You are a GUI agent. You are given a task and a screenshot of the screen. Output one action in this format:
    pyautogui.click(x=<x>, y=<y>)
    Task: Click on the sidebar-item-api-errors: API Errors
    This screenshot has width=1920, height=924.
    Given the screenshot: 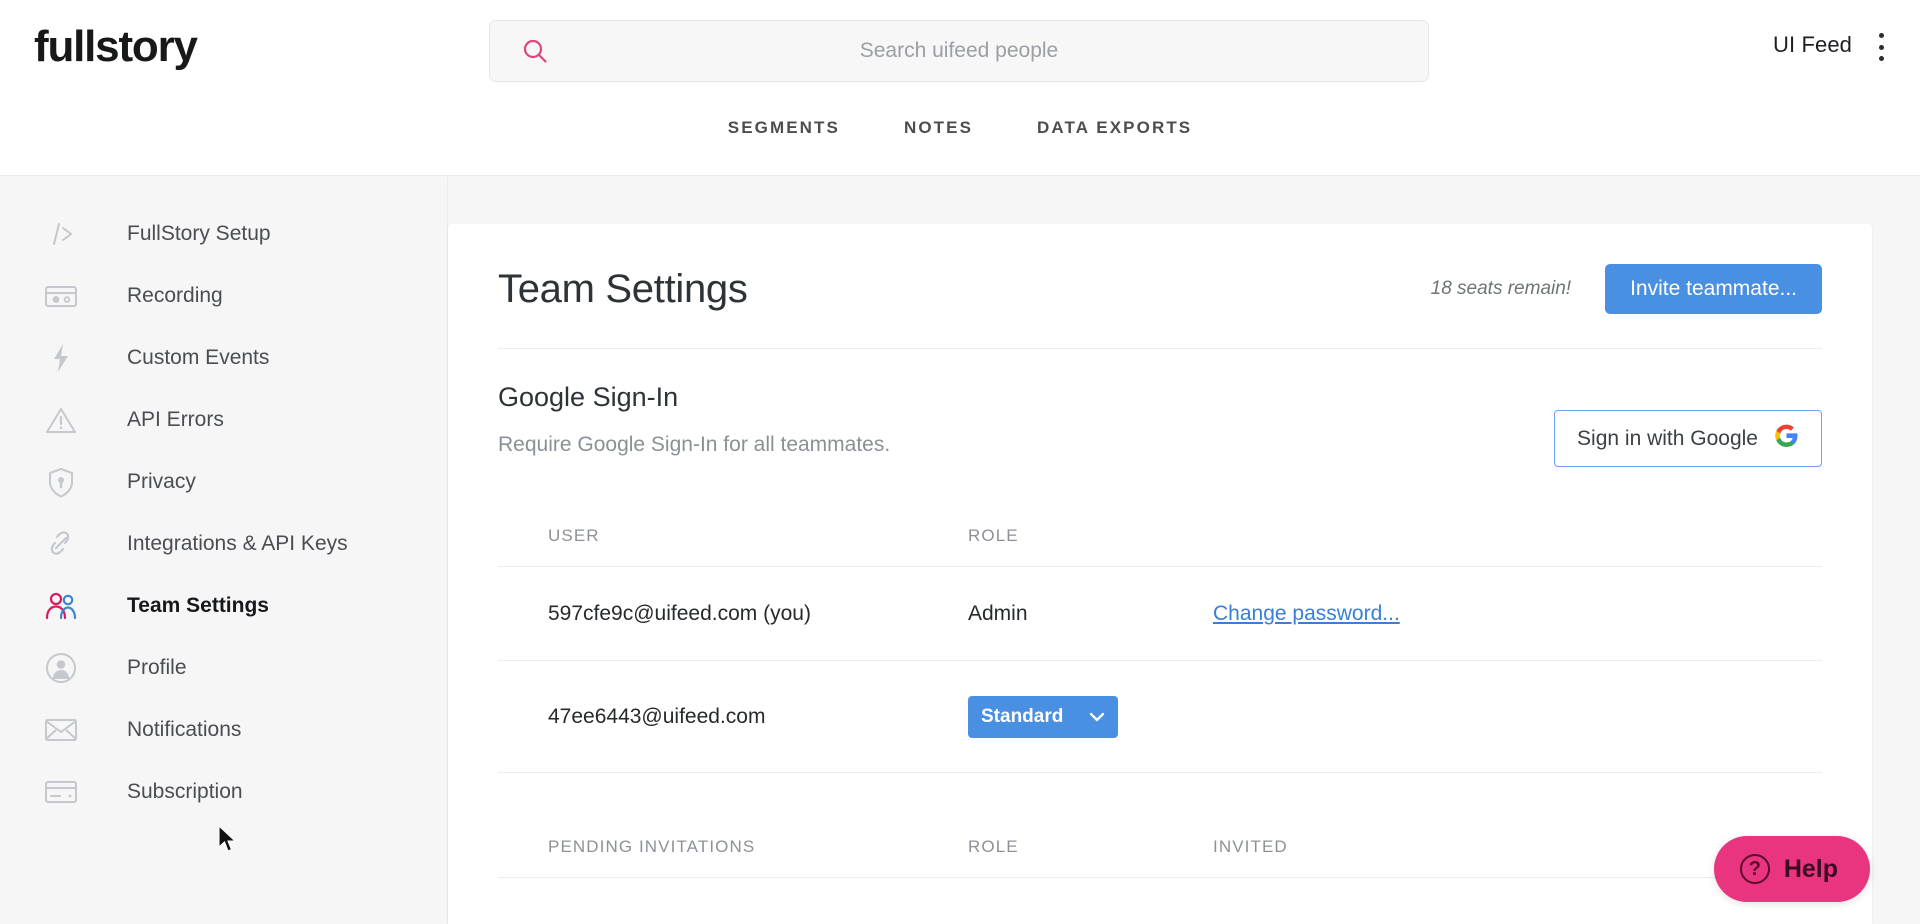 What is the action you would take?
    pyautogui.click(x=223, y=420)
    